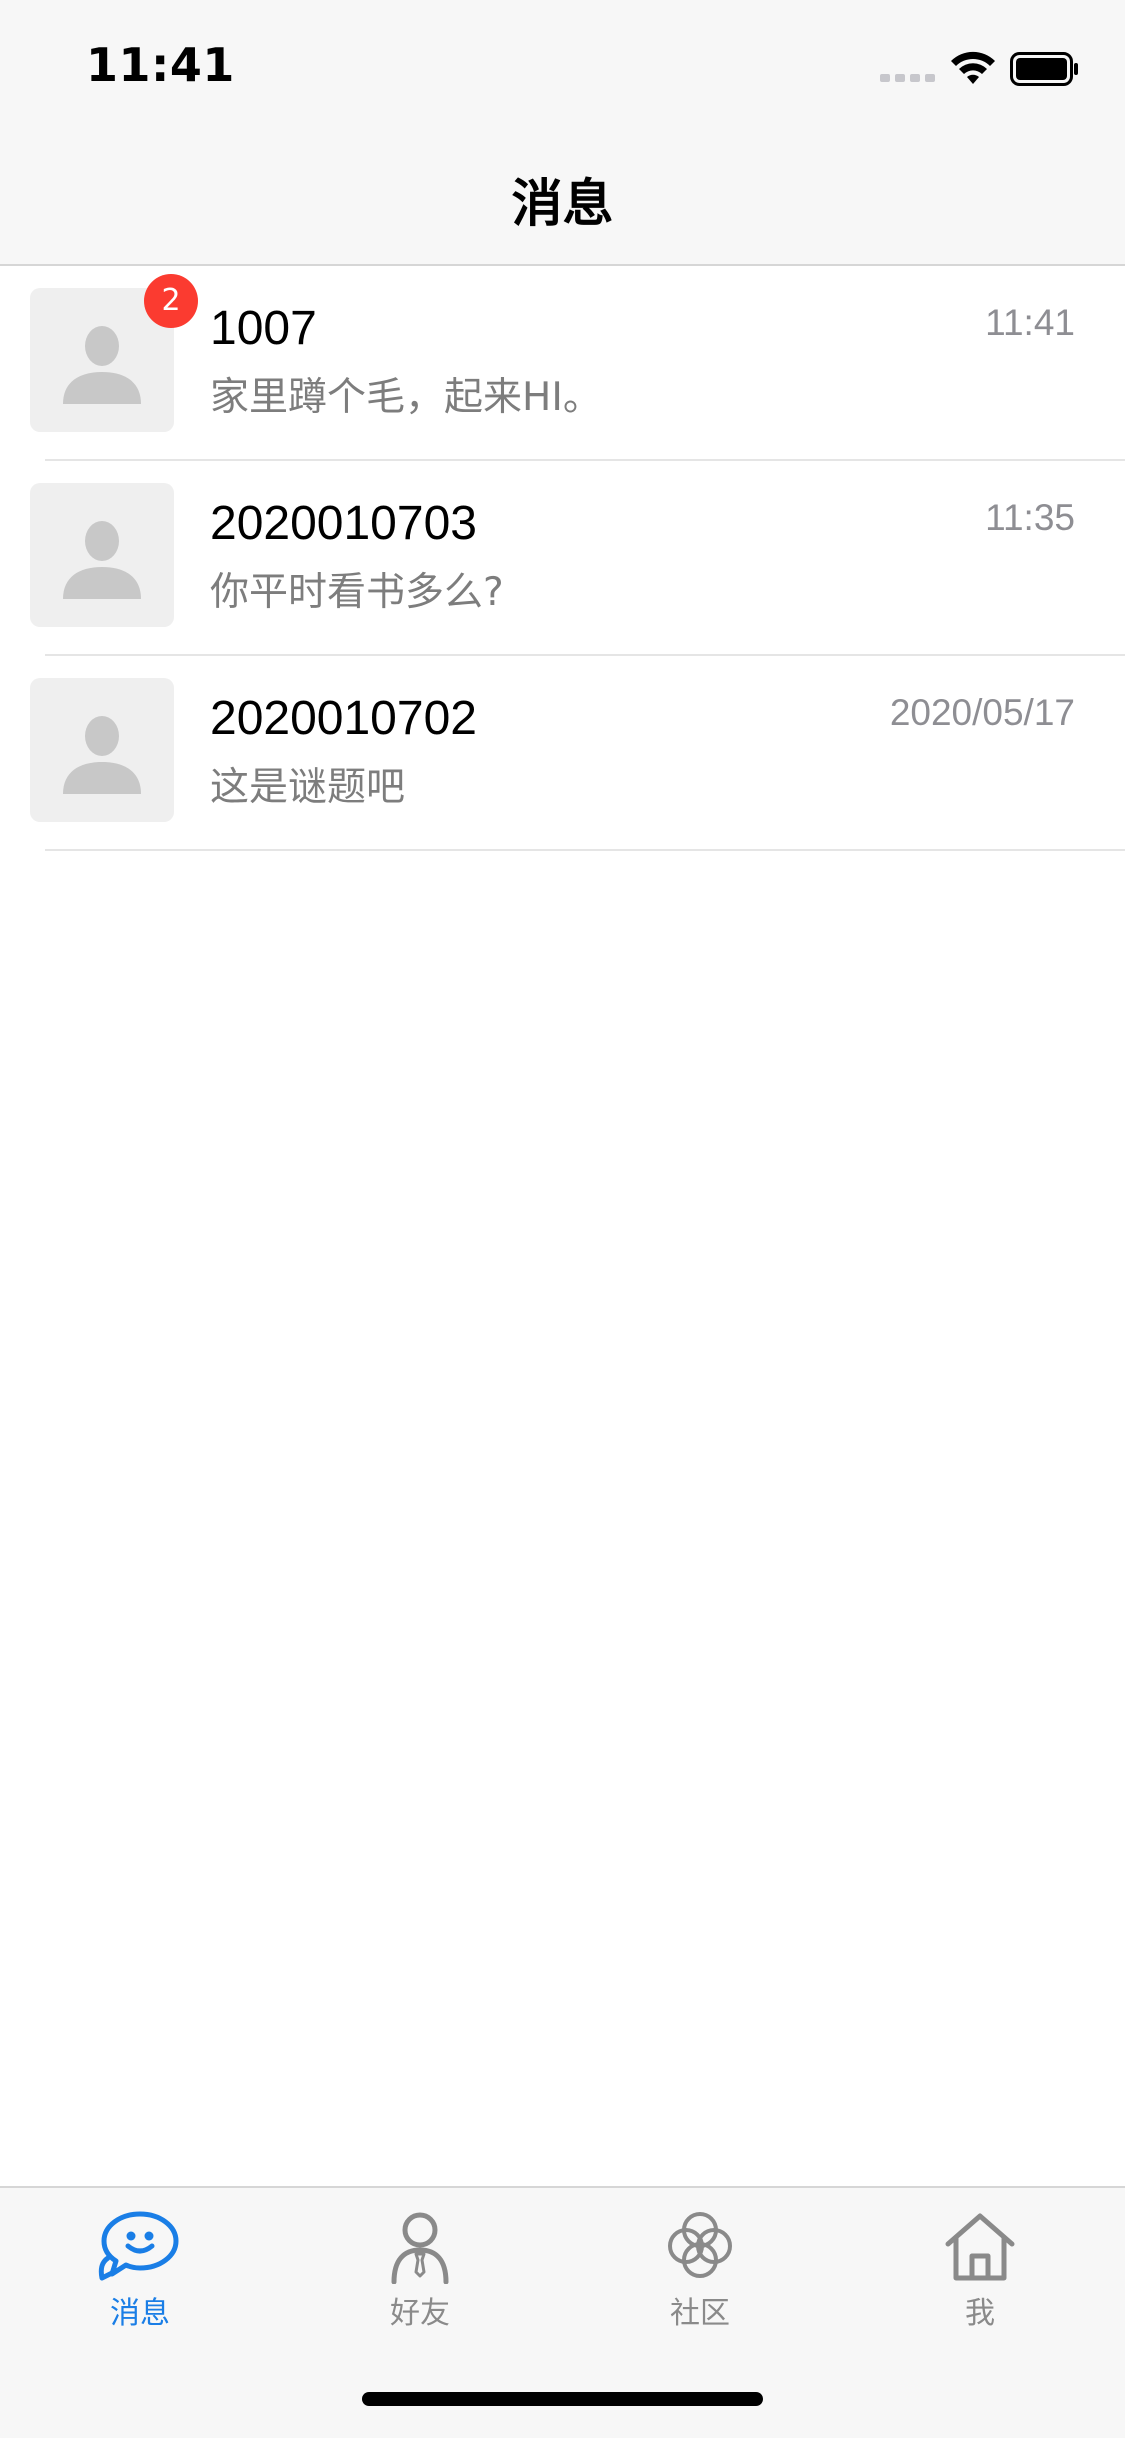 The width and height of the screenshot is (1125, 2438). Describe the element at coordinates (980, 2247) in the screenshot. I see `home-icon` at that location.